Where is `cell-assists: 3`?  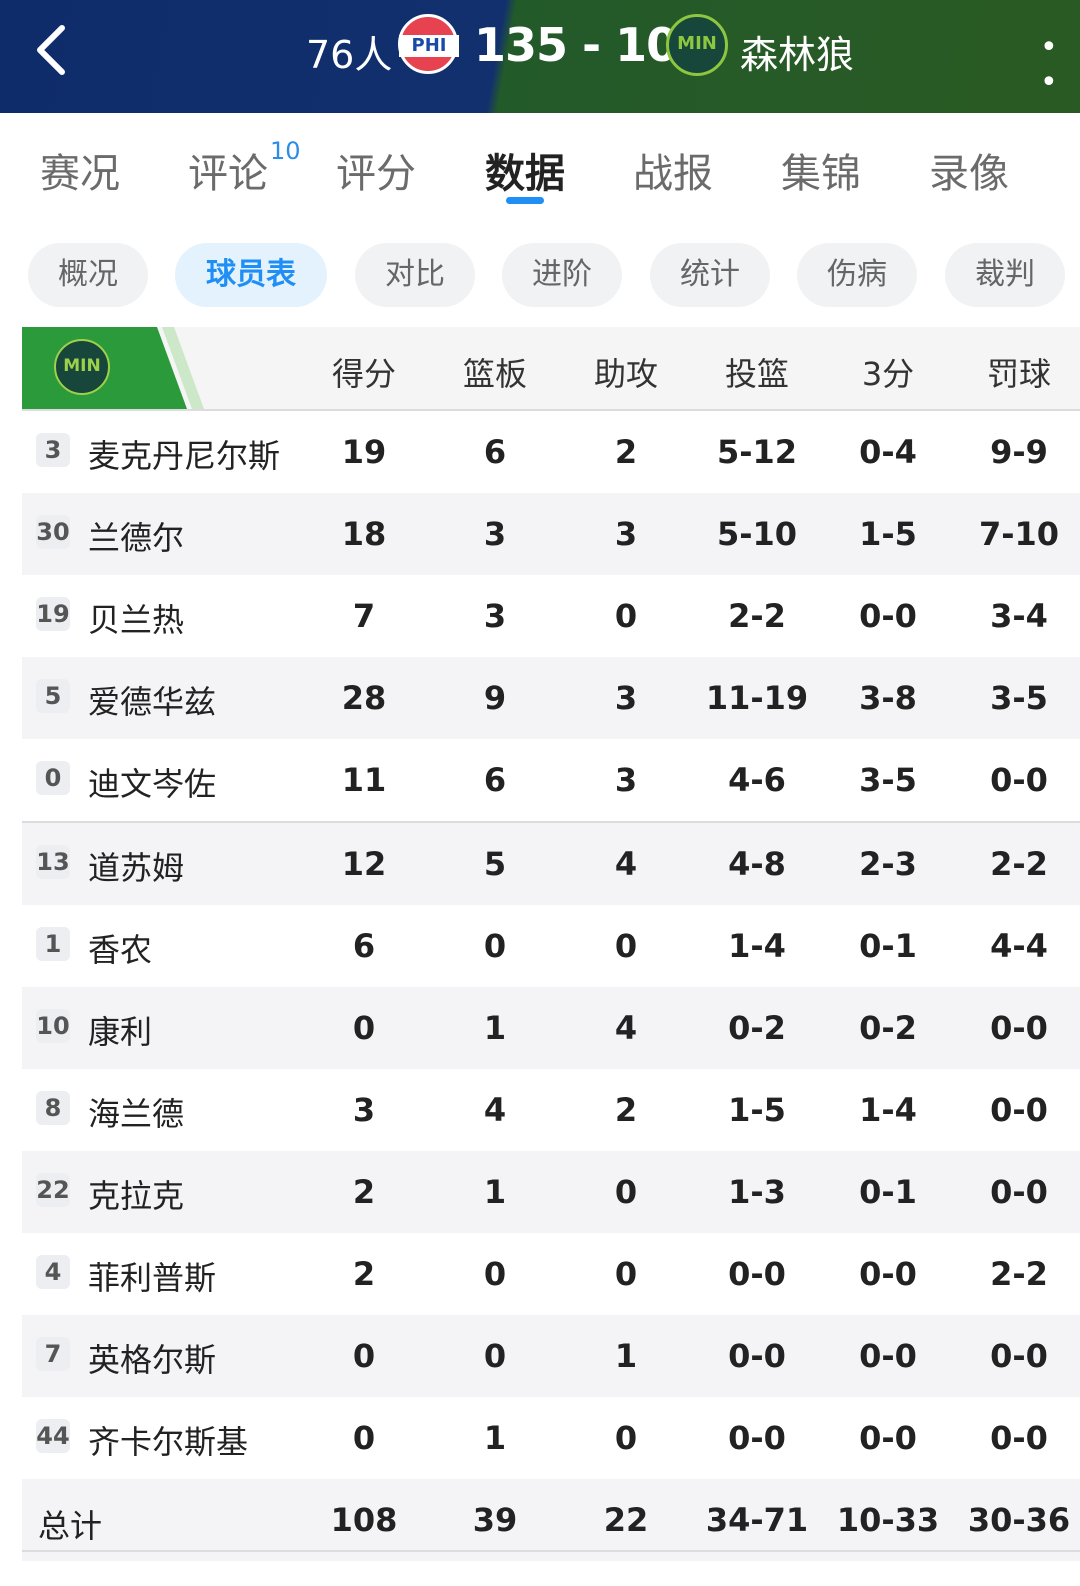
cell-assists: 3 is located at coordinates (626, 698).